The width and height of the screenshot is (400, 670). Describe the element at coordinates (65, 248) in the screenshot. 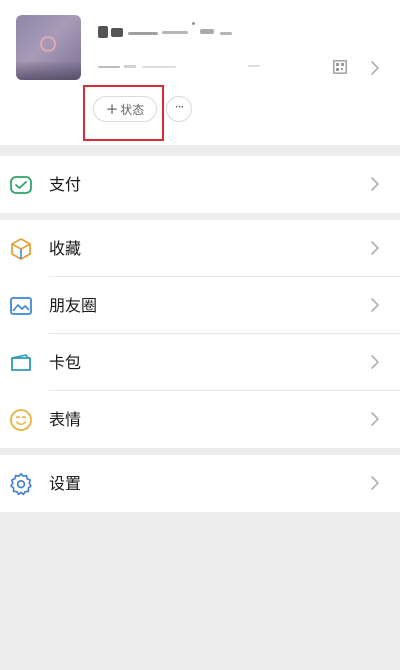

I see `menu-item-label: 收藏` at that location.